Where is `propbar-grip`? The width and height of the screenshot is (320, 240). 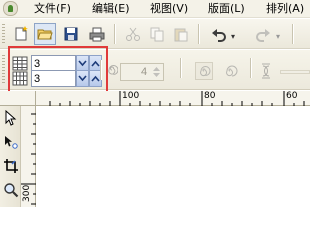
propbar-grip is located at coordinates (3, 70).